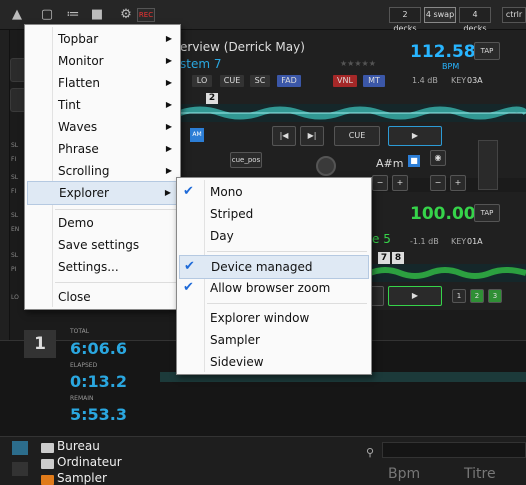  Describe the element at coordinates (232, 214) in the screenshot. I see `menu-item-label: Striped` at that location.